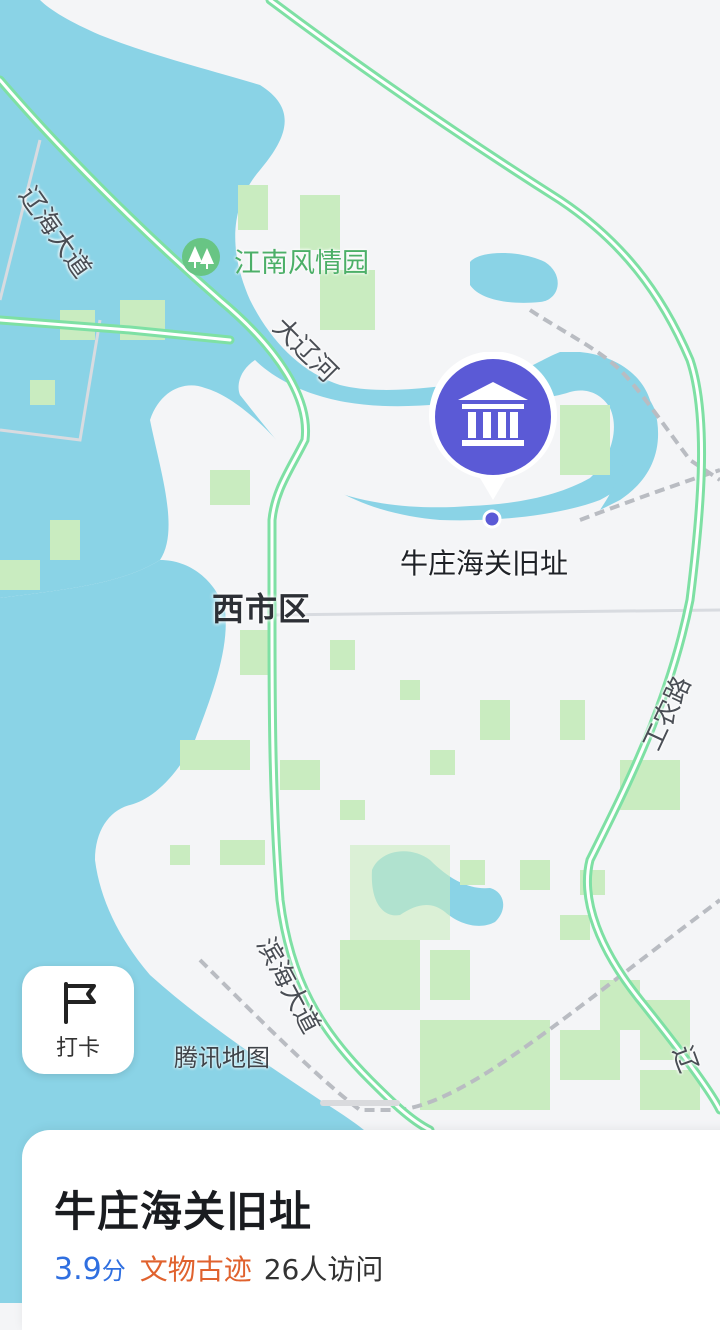 This screenshot has width=720, height=1330. Describe the element at coordinates (492, 519) in the screenshot. I see `poi-location-dot` at that location.